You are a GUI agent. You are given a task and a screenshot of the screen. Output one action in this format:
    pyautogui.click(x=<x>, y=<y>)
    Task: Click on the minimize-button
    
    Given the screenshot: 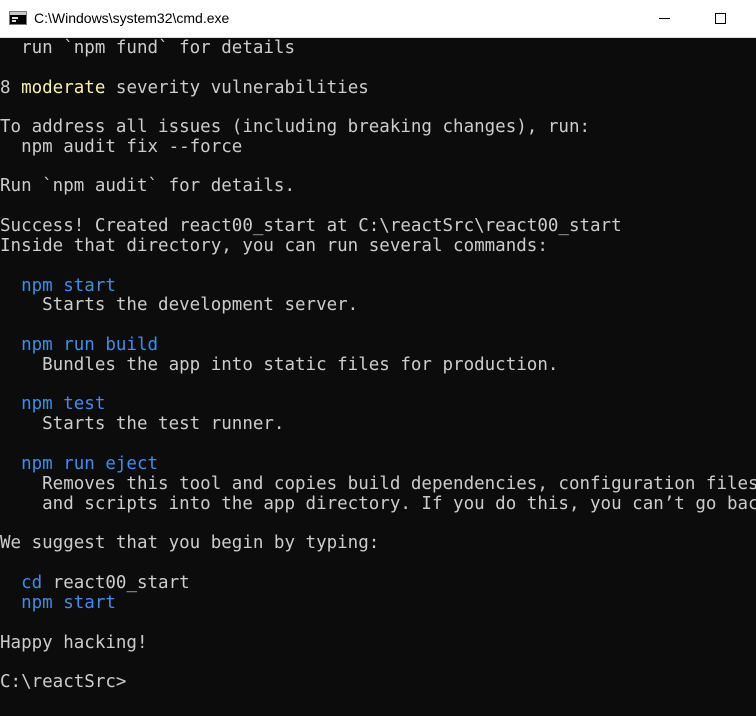 What is the action you would take?
    pyautogui.click(x=665, y=19)
    